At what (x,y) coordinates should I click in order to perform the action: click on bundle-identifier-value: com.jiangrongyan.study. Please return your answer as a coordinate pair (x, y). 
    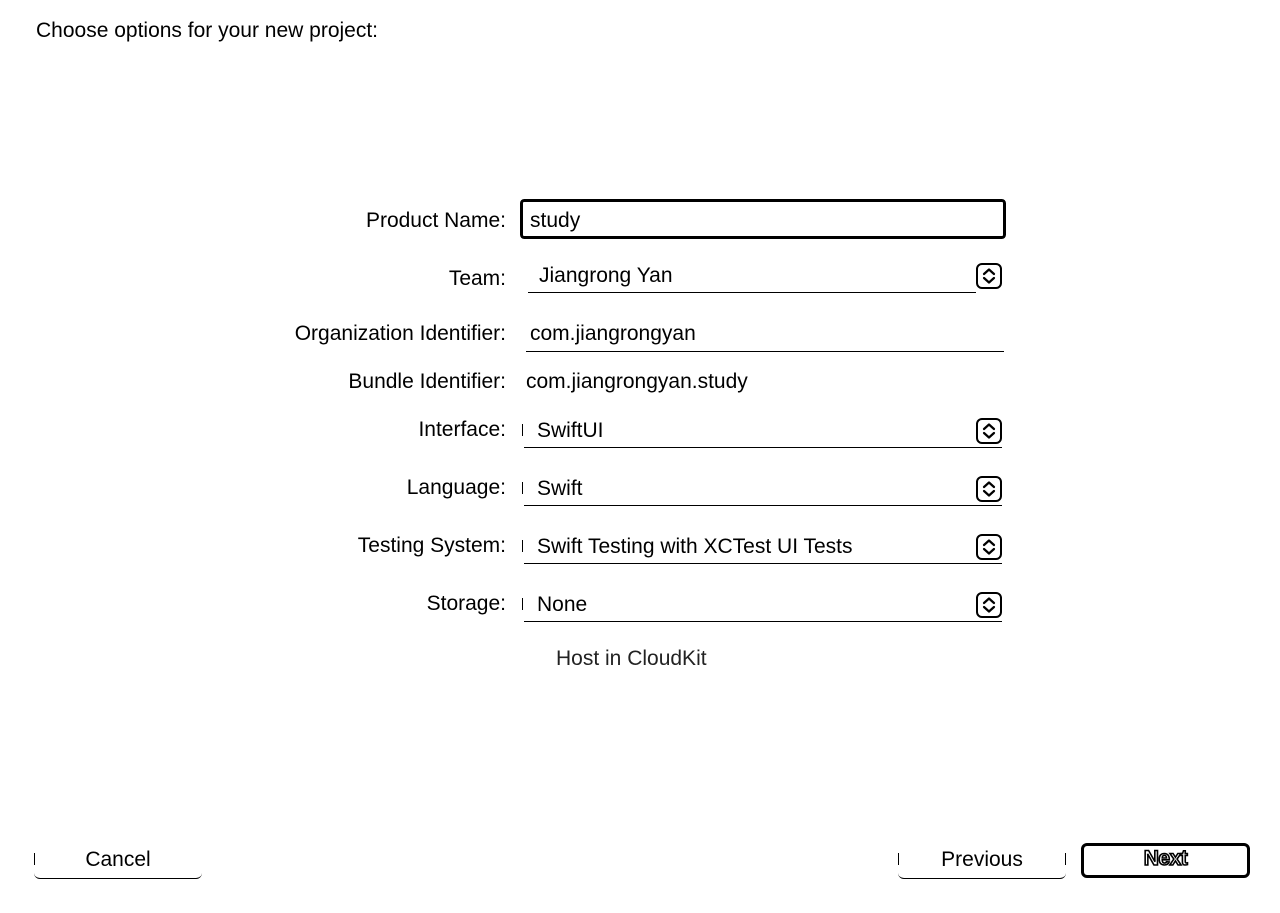
    Looking at the image, I should click on (637, 381).